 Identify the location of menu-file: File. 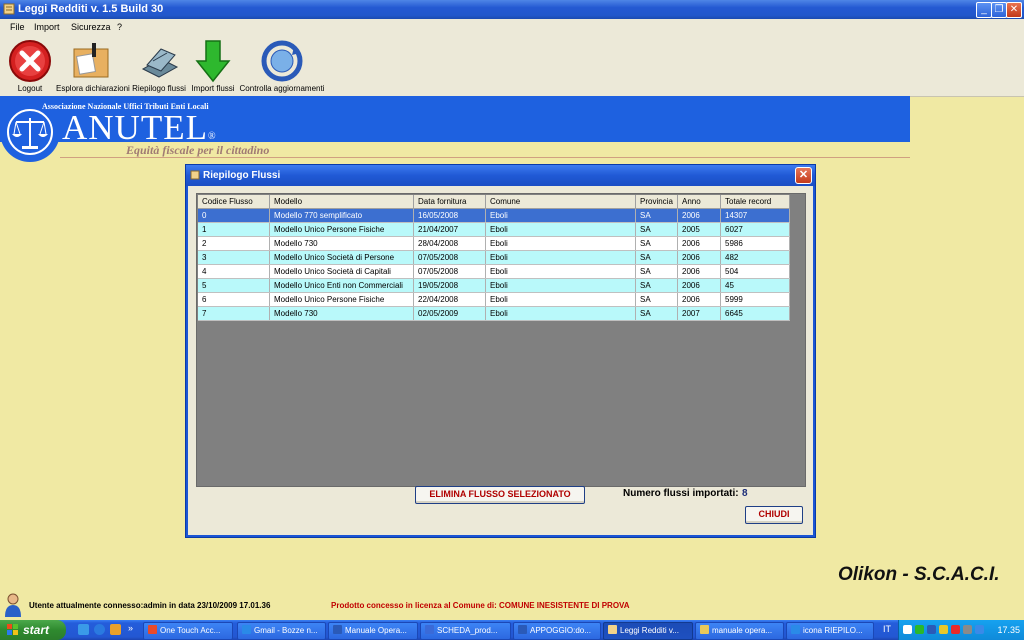
(17, 27).